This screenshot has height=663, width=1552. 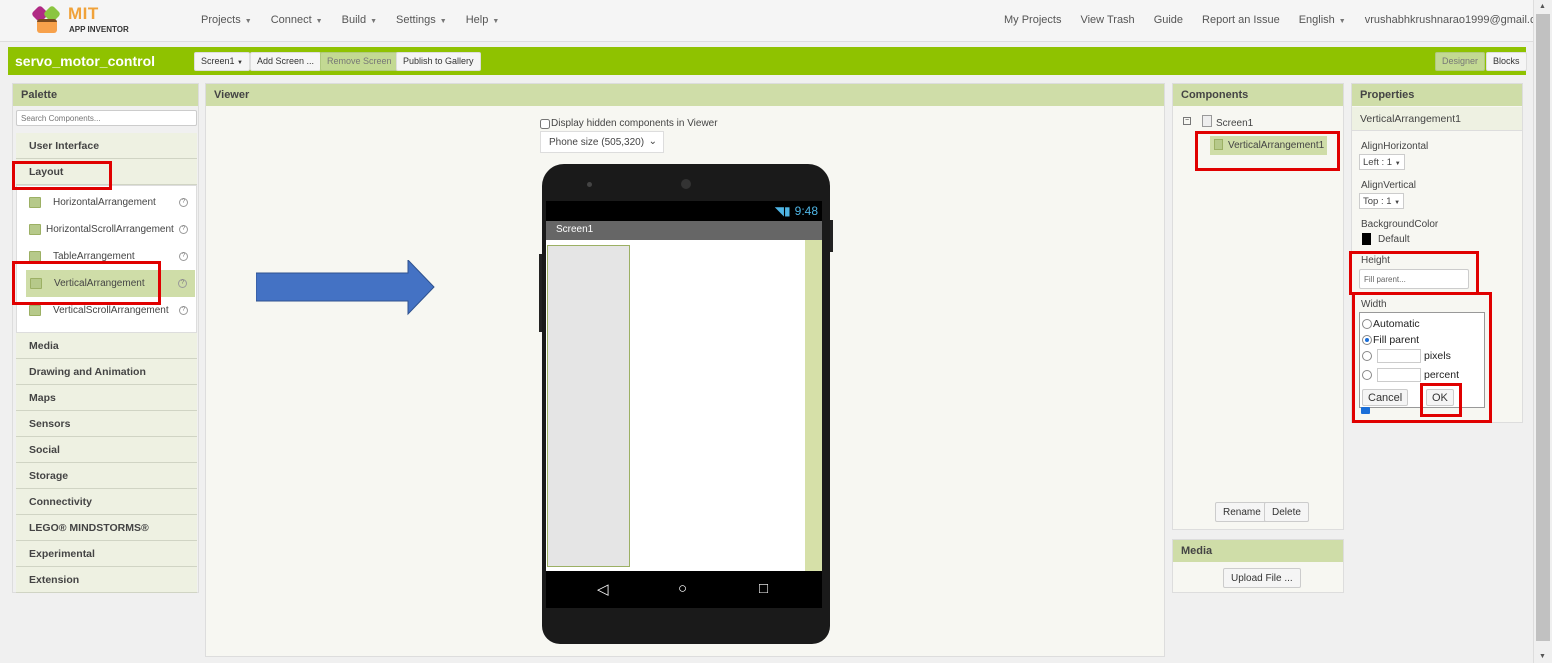 What do you see at coordinates (1242, 512) in the screenshot?
I see `rename-button: Rename` at bounding box center [1242, 512].